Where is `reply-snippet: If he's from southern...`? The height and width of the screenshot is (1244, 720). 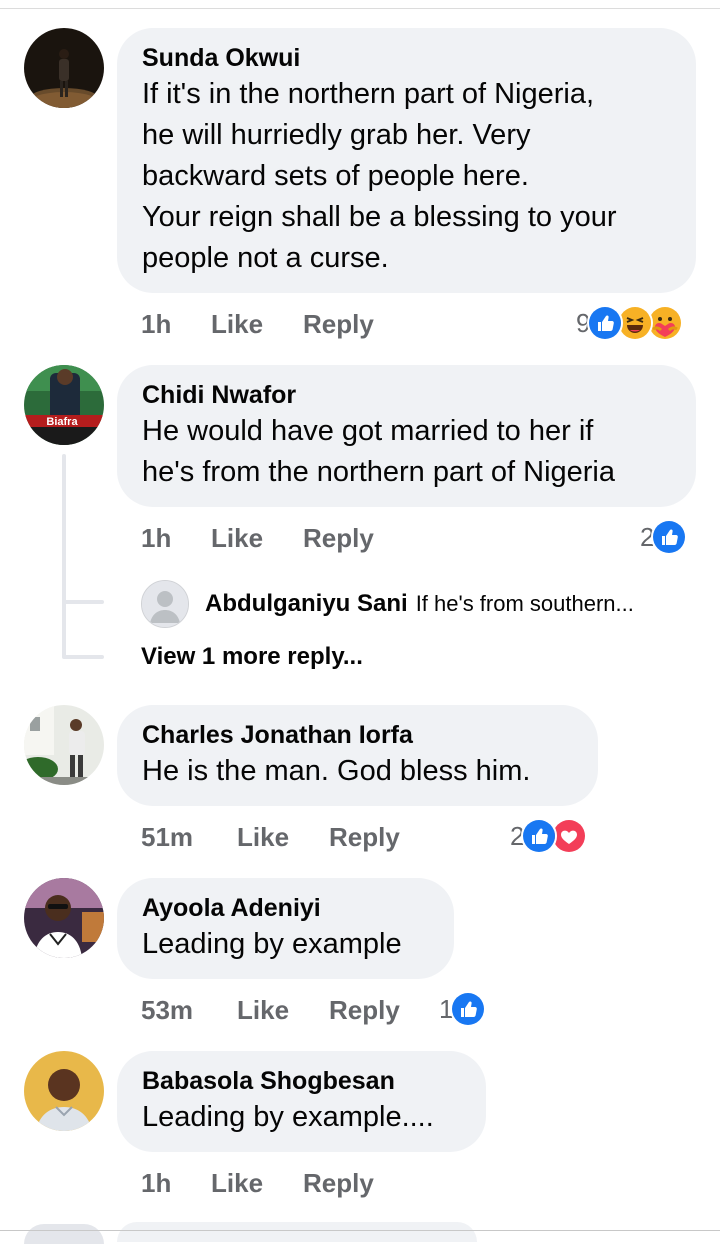 reply-snippet: If he's from southern... is located at coordinates (524, 603).